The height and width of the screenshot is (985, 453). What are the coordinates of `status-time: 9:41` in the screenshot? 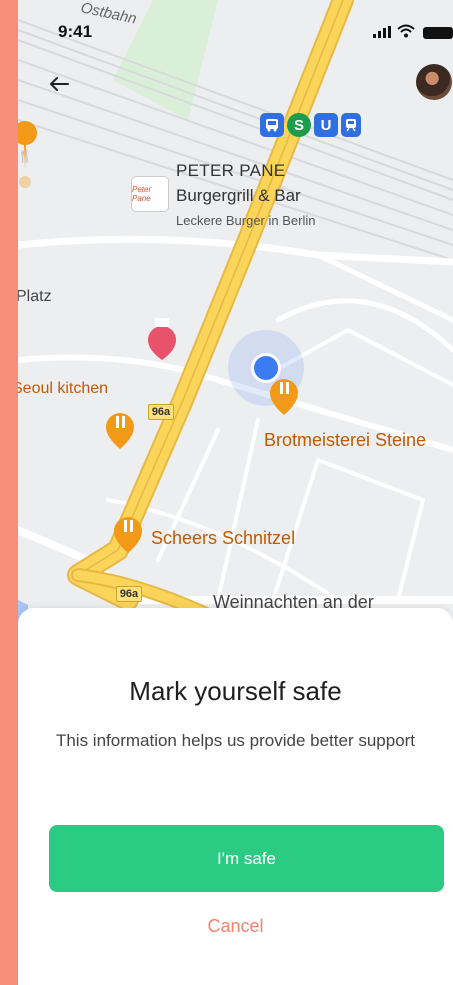 It's located at (75, 31).